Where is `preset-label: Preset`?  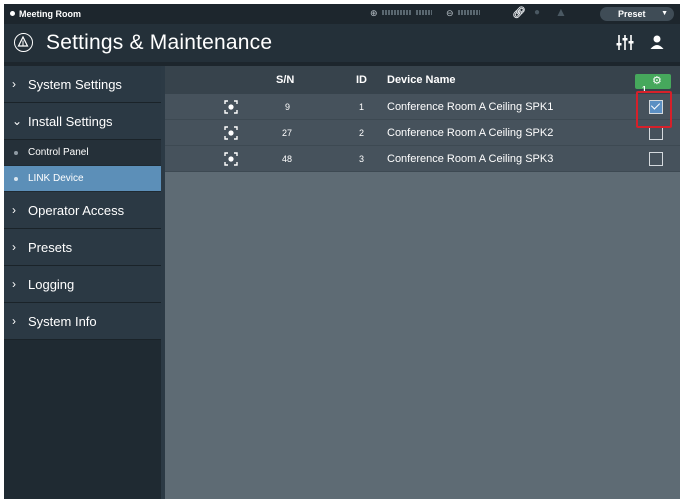
preset-label: Preset is located at coordinates (632, 14).